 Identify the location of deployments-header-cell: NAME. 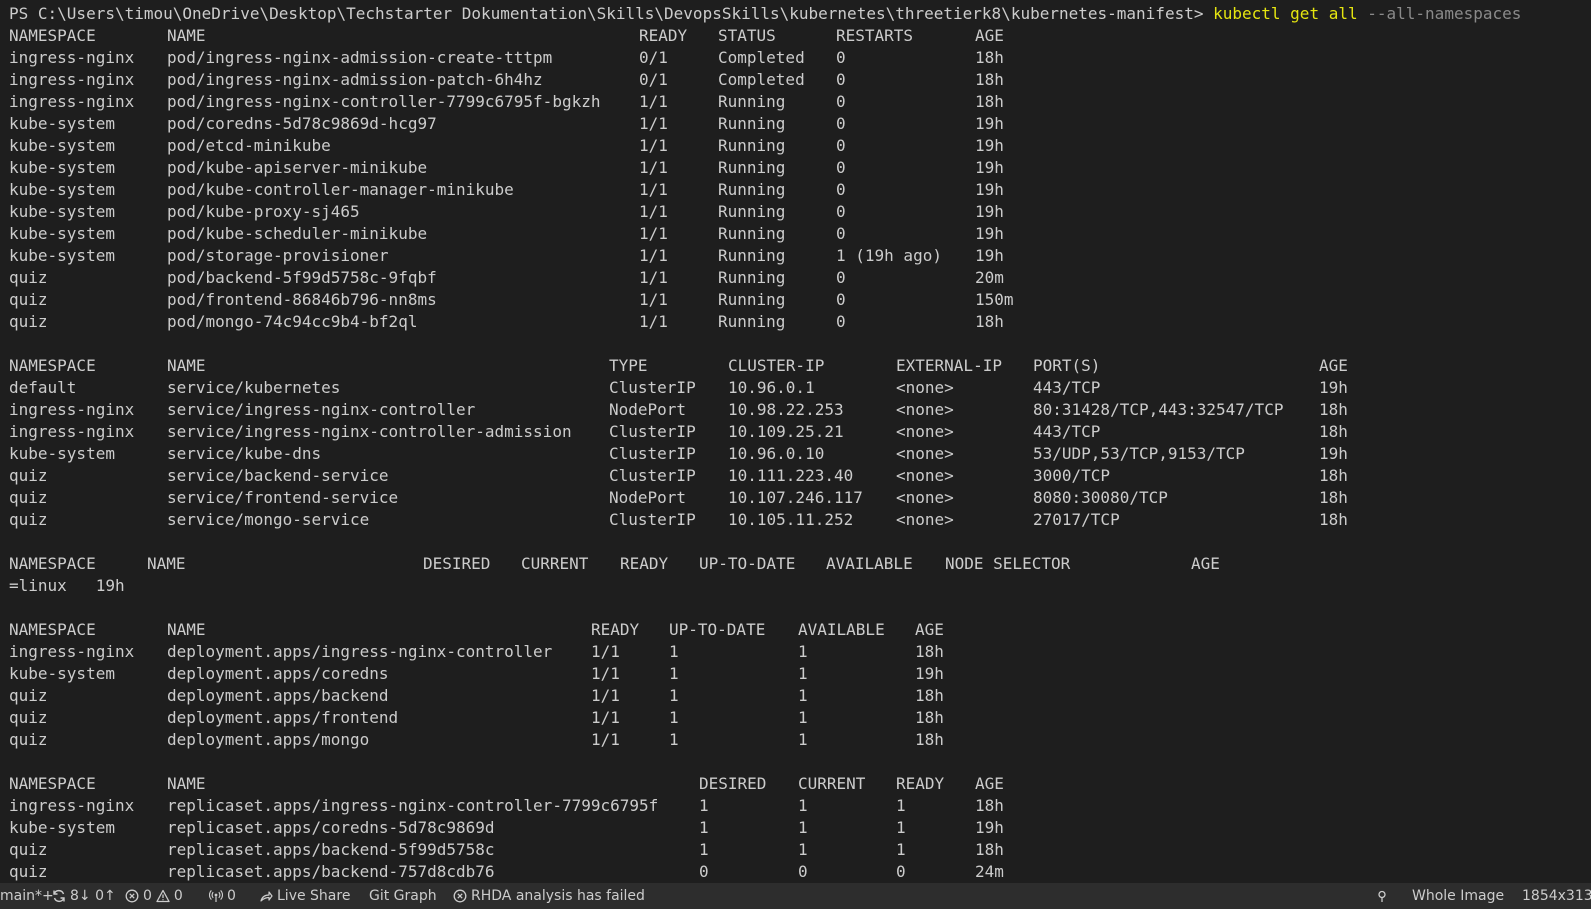
(186, 629).